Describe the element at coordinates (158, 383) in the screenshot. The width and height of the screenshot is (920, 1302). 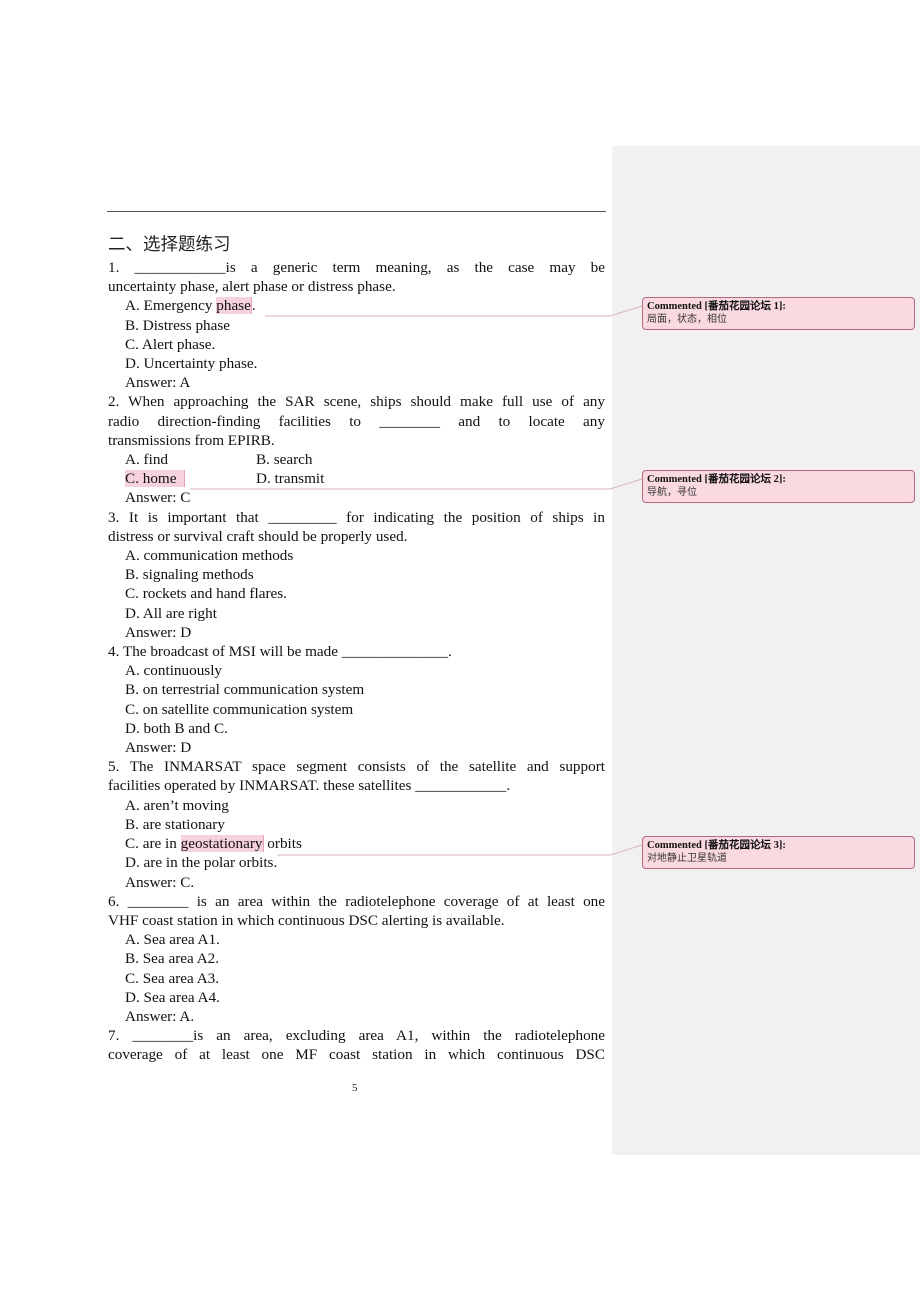
I see `answer: Answer: A` at that location.